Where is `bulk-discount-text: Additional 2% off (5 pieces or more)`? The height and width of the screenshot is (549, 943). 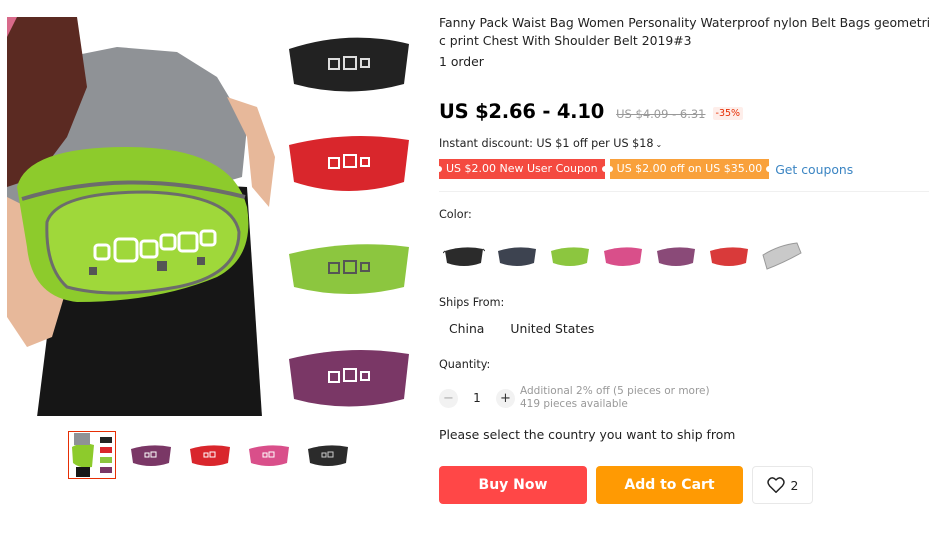
bulk-discount-text: Additional 2% off (5 pieces or more) is located at coordinates (615, 391).